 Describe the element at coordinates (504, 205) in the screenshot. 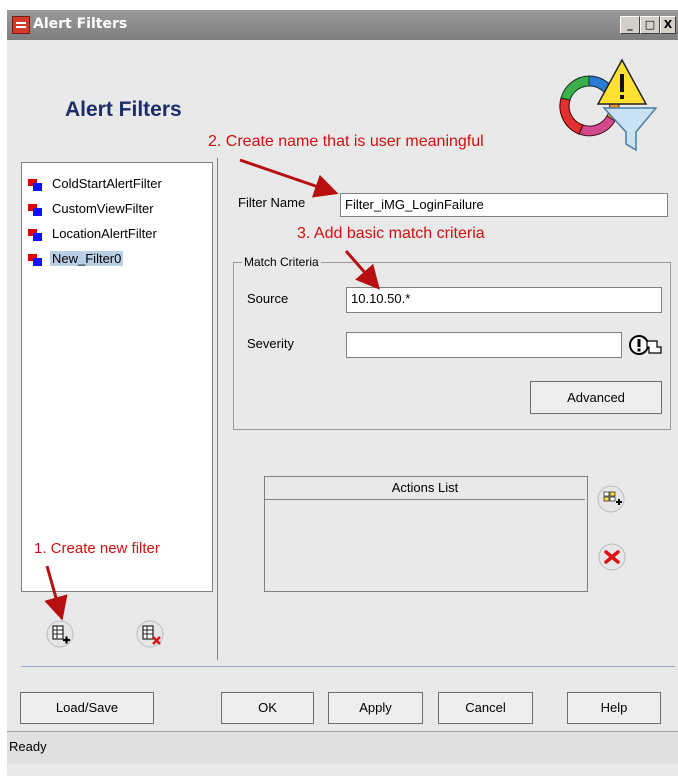

I see `filter-name-input: Filter_iMG_LoginFailure` at that location.